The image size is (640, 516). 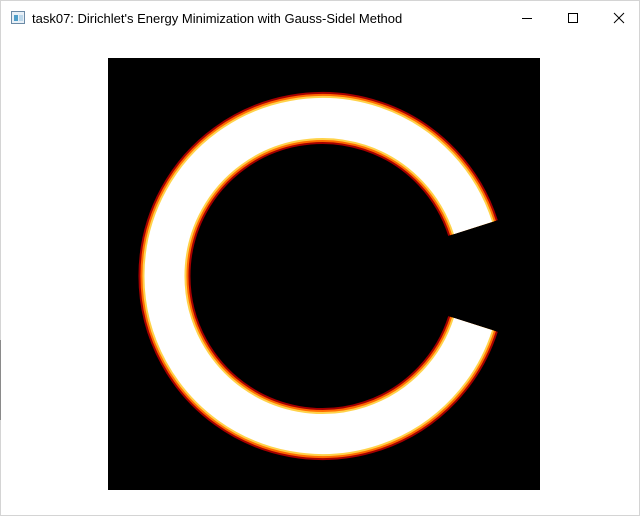 I want to click on minimize-button, so click(x=527, y=18).